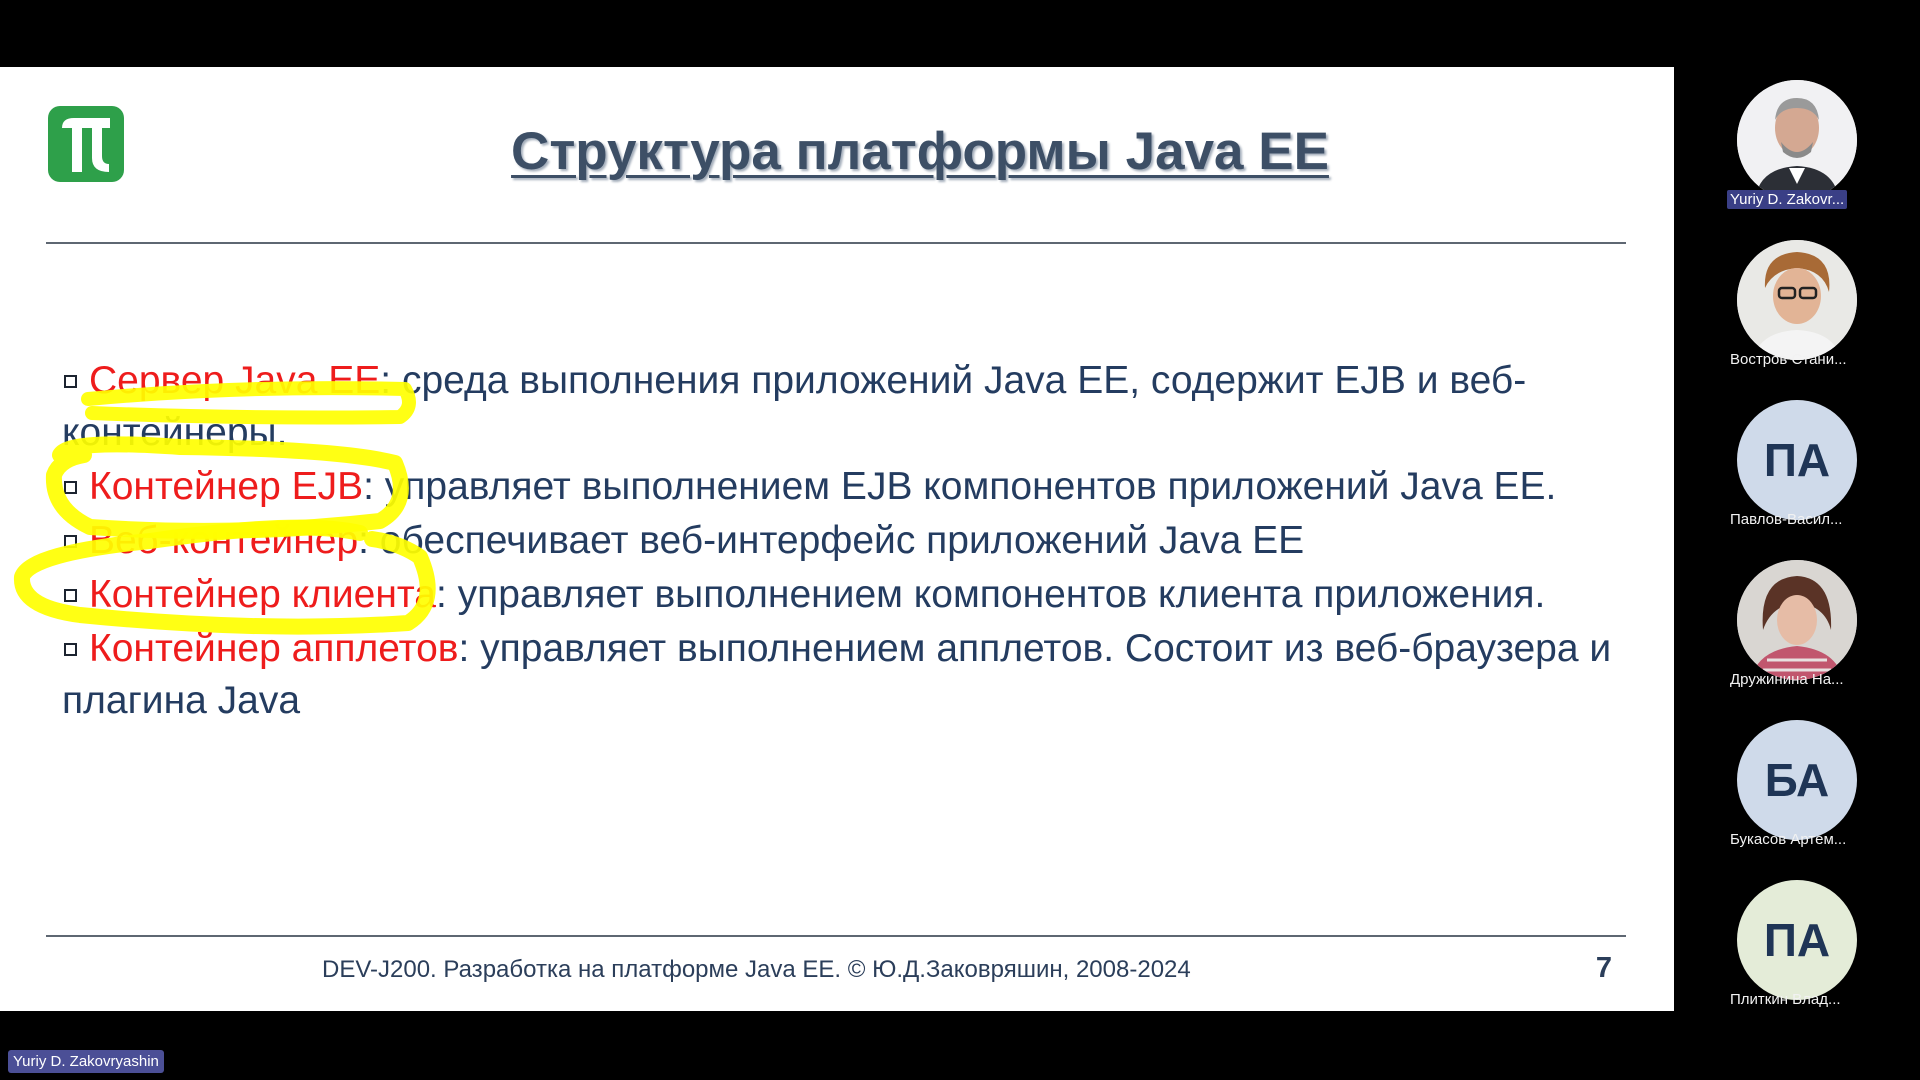  I want to click on page-number: 7, so click(1603, 968).